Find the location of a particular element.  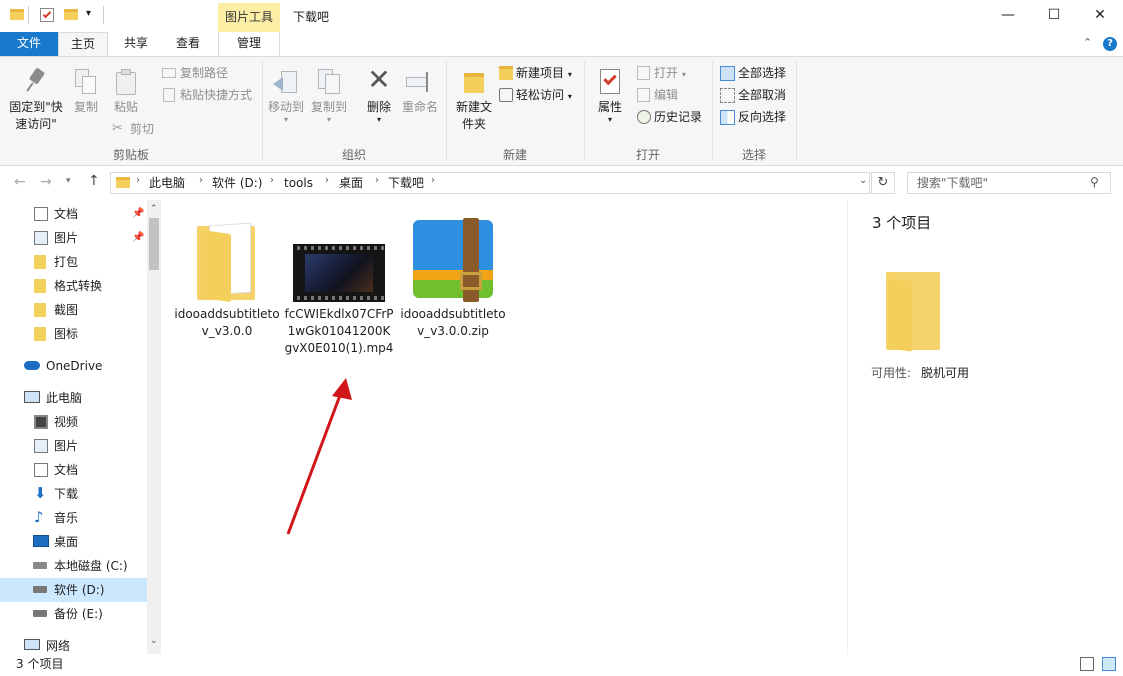

new-folder-button: 新建文件夹 is located at coordinates (474, 99).